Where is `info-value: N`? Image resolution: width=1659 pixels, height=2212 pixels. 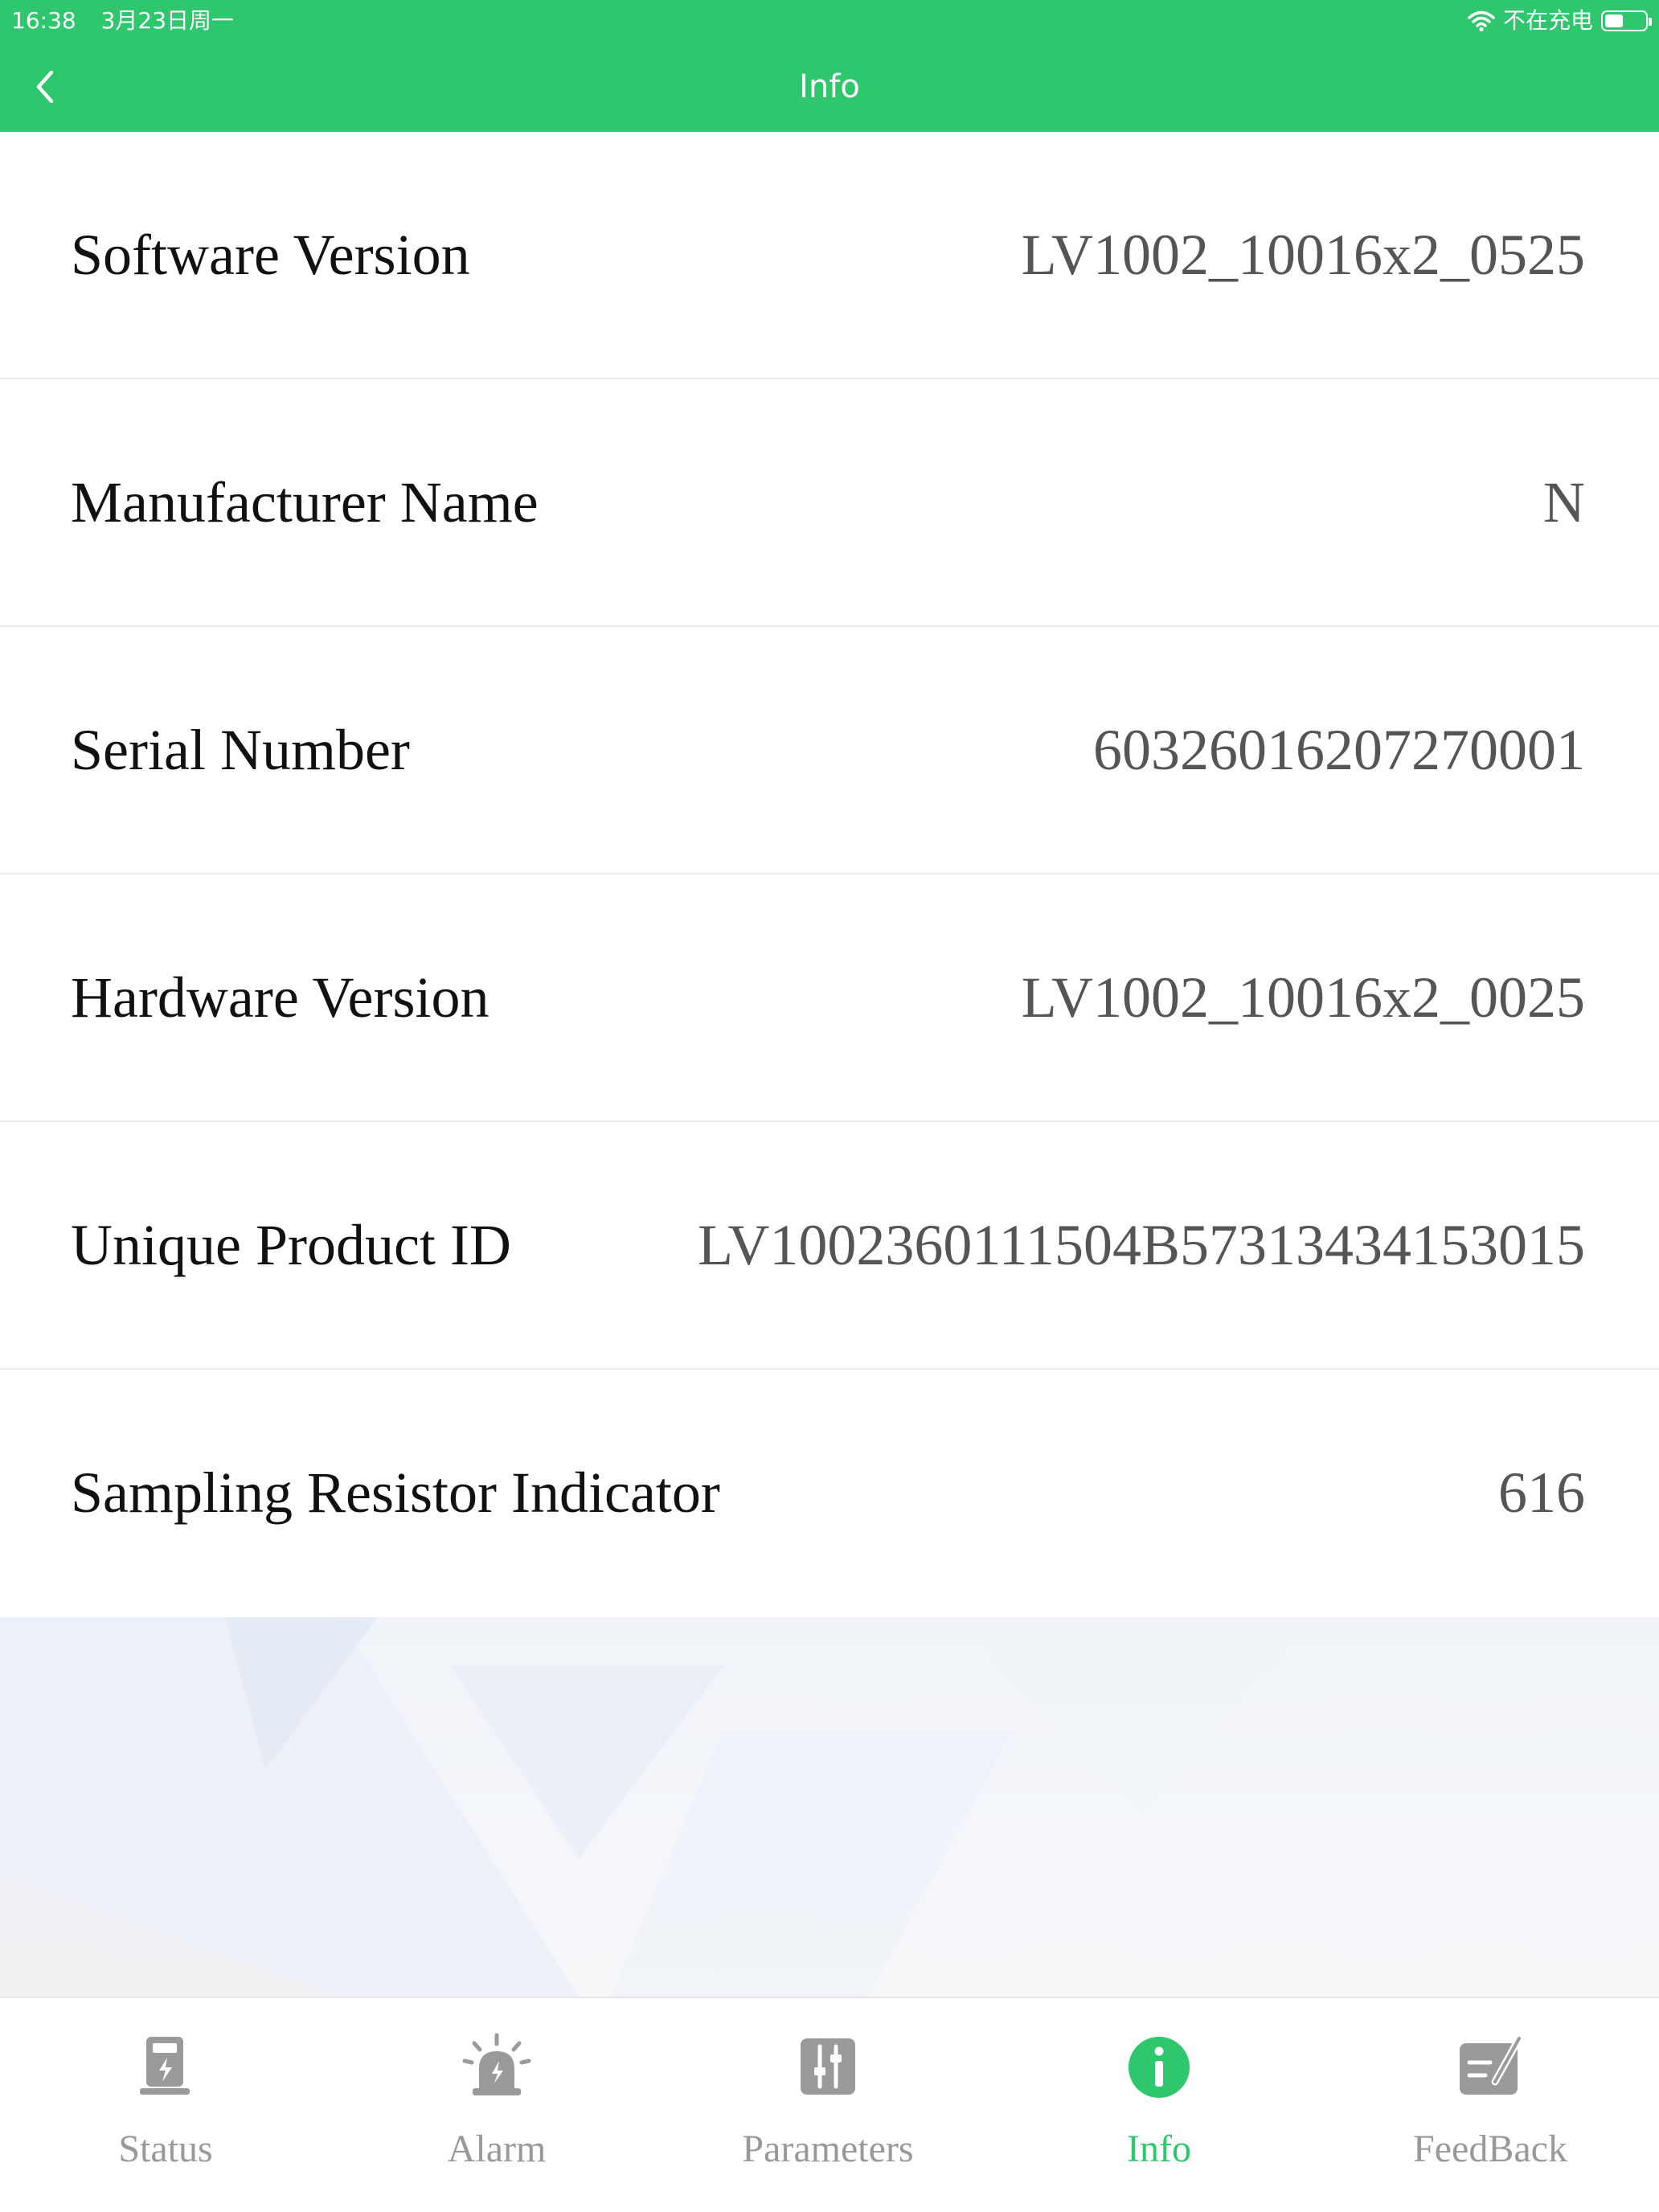 info-value: N is located at coordinates (1564, 502).